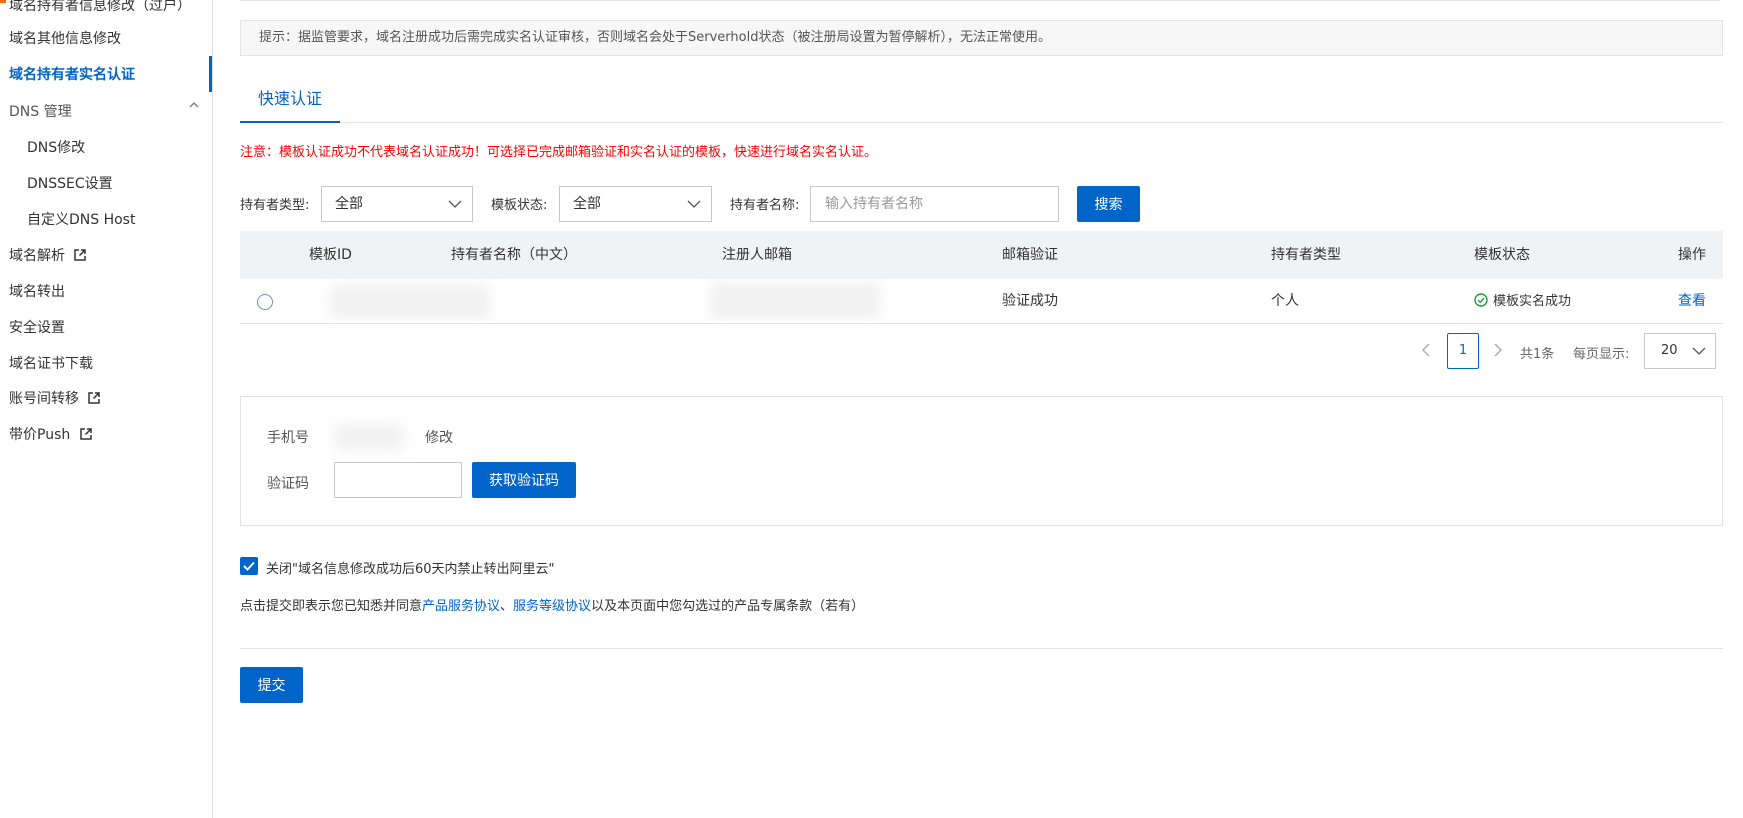  What do you see at coordinates (330, 255) in the screenshot?
I see `col-template-id: 模板ID` at bounding box center [330, 255].